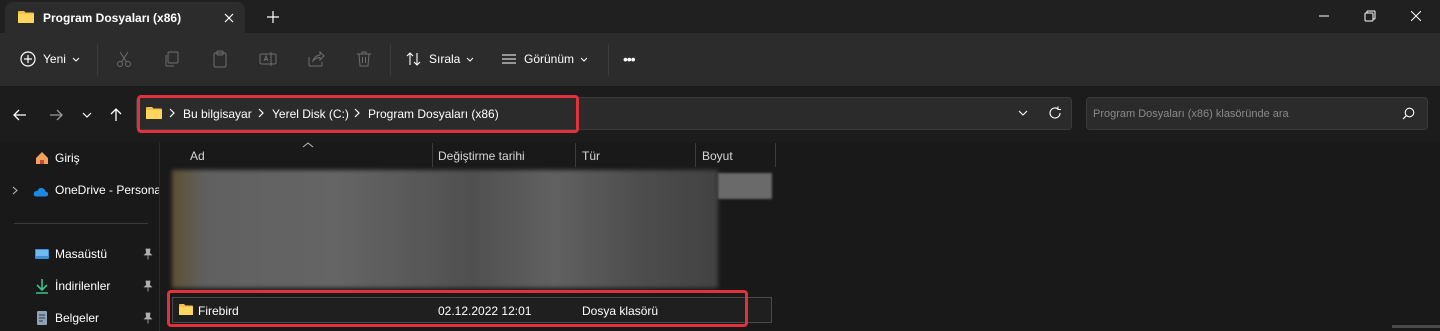  I want to click on column-header-size: Boyut, so click(717, 156).